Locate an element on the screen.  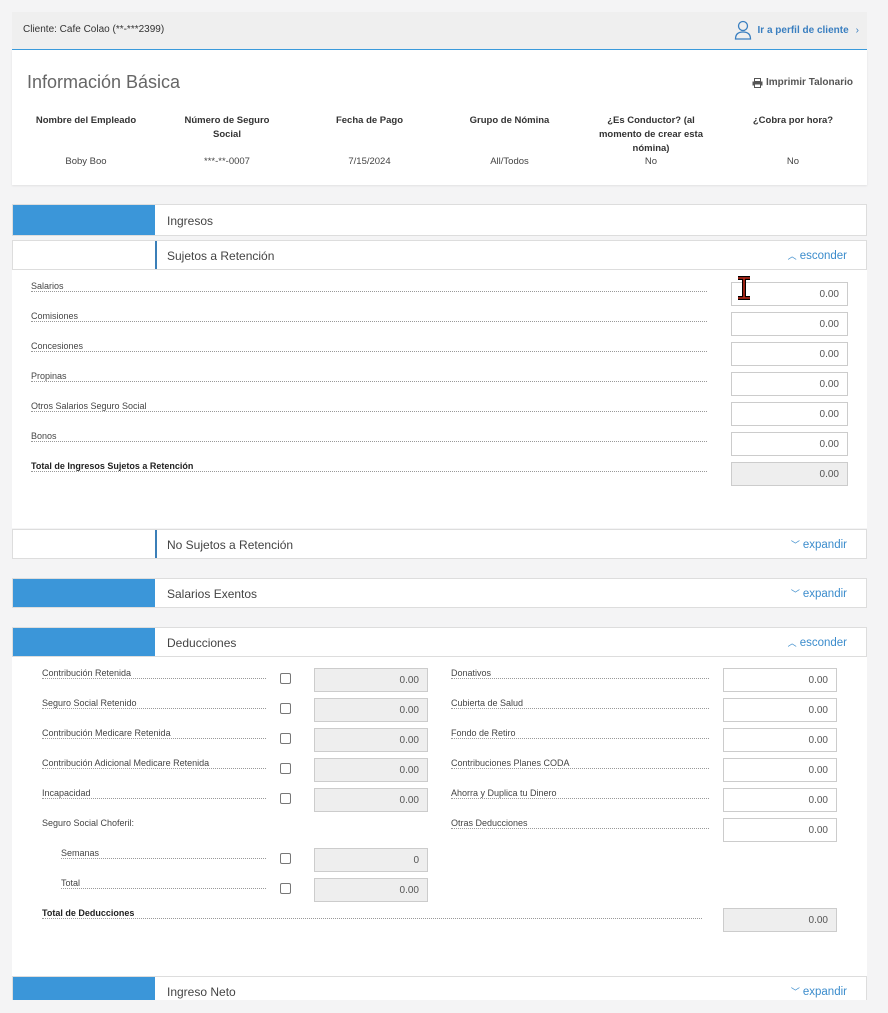
row-label: Total de Ingresos Sujetos a Retención is located at coordinates (113, 466).